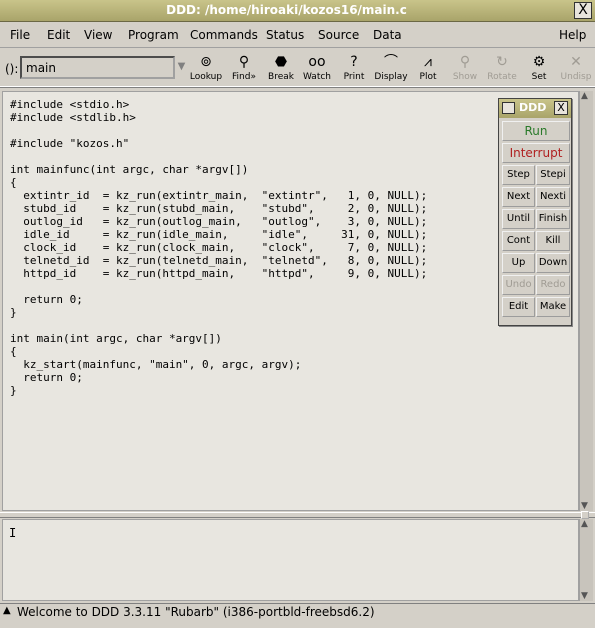 The height and width of the screenshot is (628, 595). I want to click on set-button: ⚙ Set, so click(539, 68).